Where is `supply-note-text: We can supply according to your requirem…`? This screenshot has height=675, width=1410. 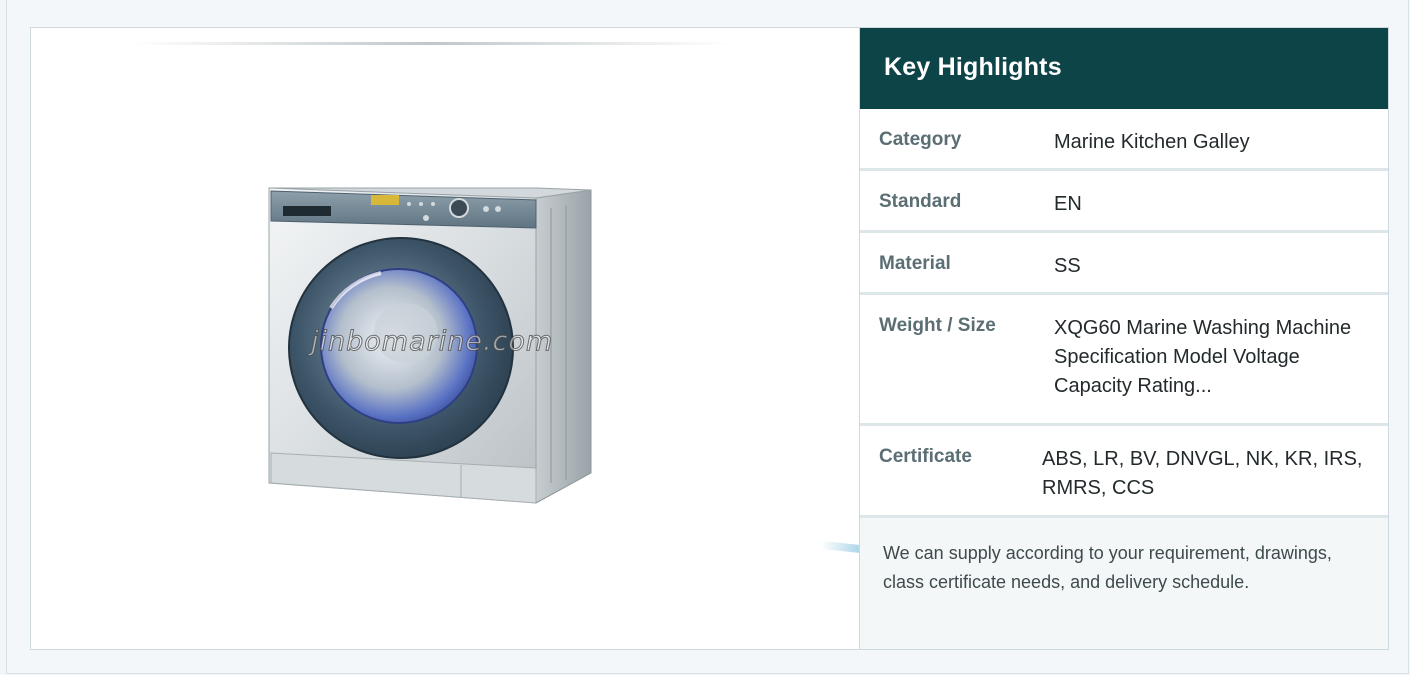
supply-note-text: We can supply according to your requirem… is located at coordinates (1107, 567).